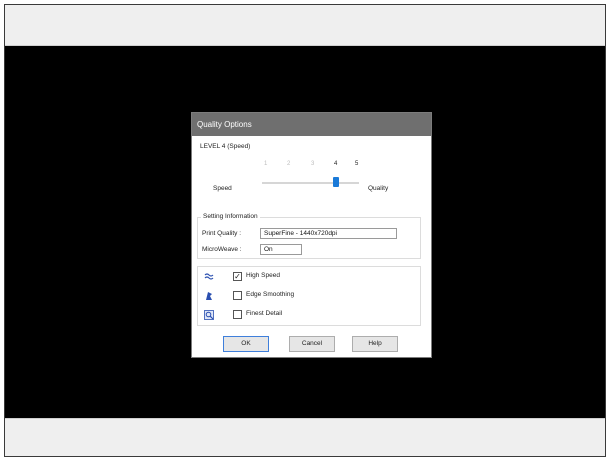 The height and width of the screenshot is (461, 610). What do you see at coordinates (266, 164) in the screenshot?
I see `slider-tick-1: 1` at bounding box center [266, 164].